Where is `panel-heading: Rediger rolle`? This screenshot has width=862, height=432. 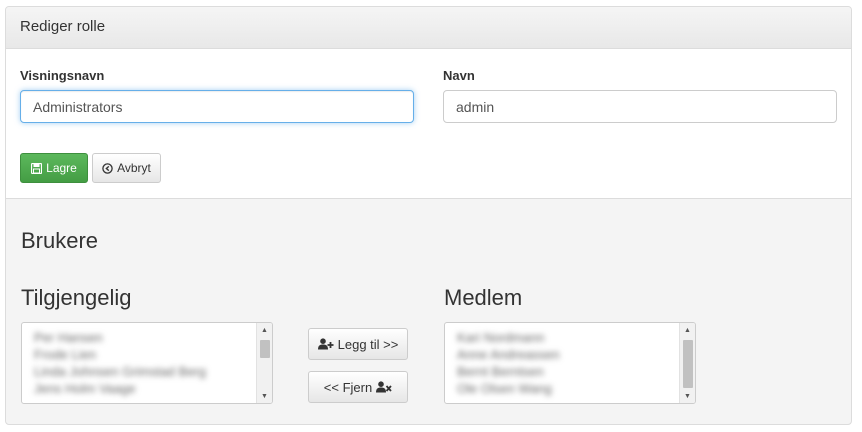 panel-heading: Rediger rolle is located at coordinates (428, 28).